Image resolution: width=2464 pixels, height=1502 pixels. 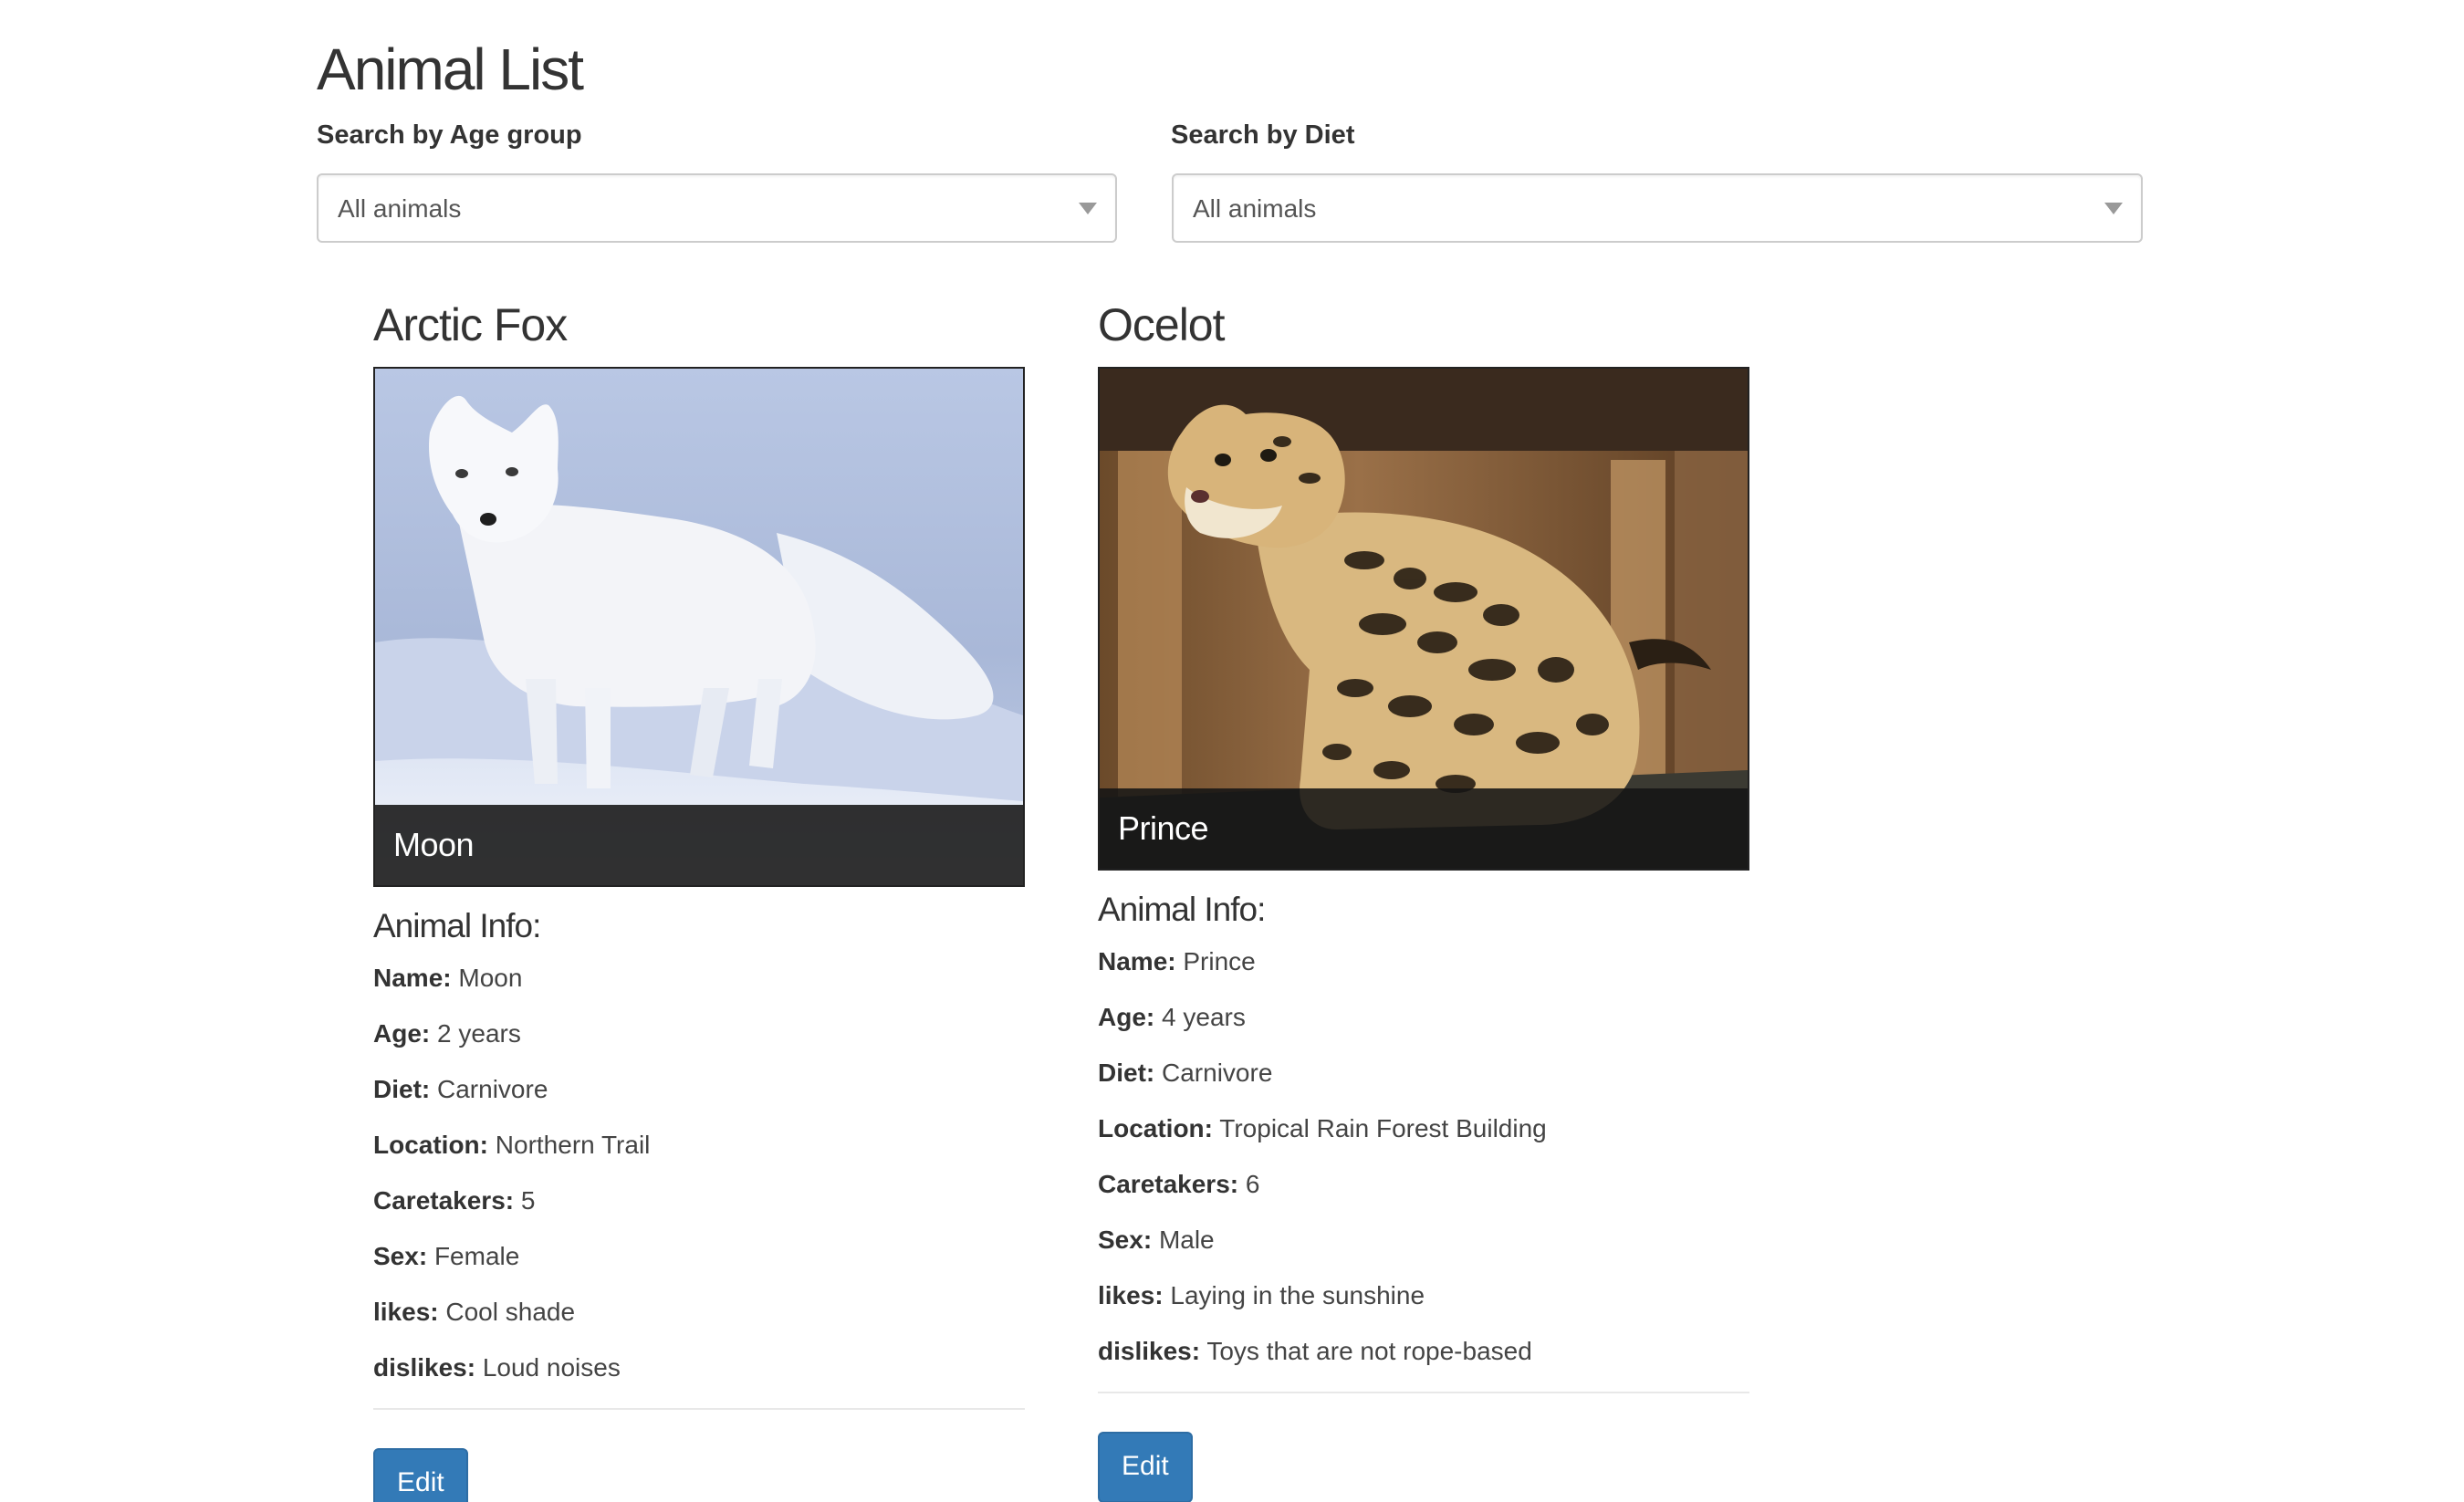 I want to click on diet-filter-label: Search by Diet, so click(x=1263, y=135).